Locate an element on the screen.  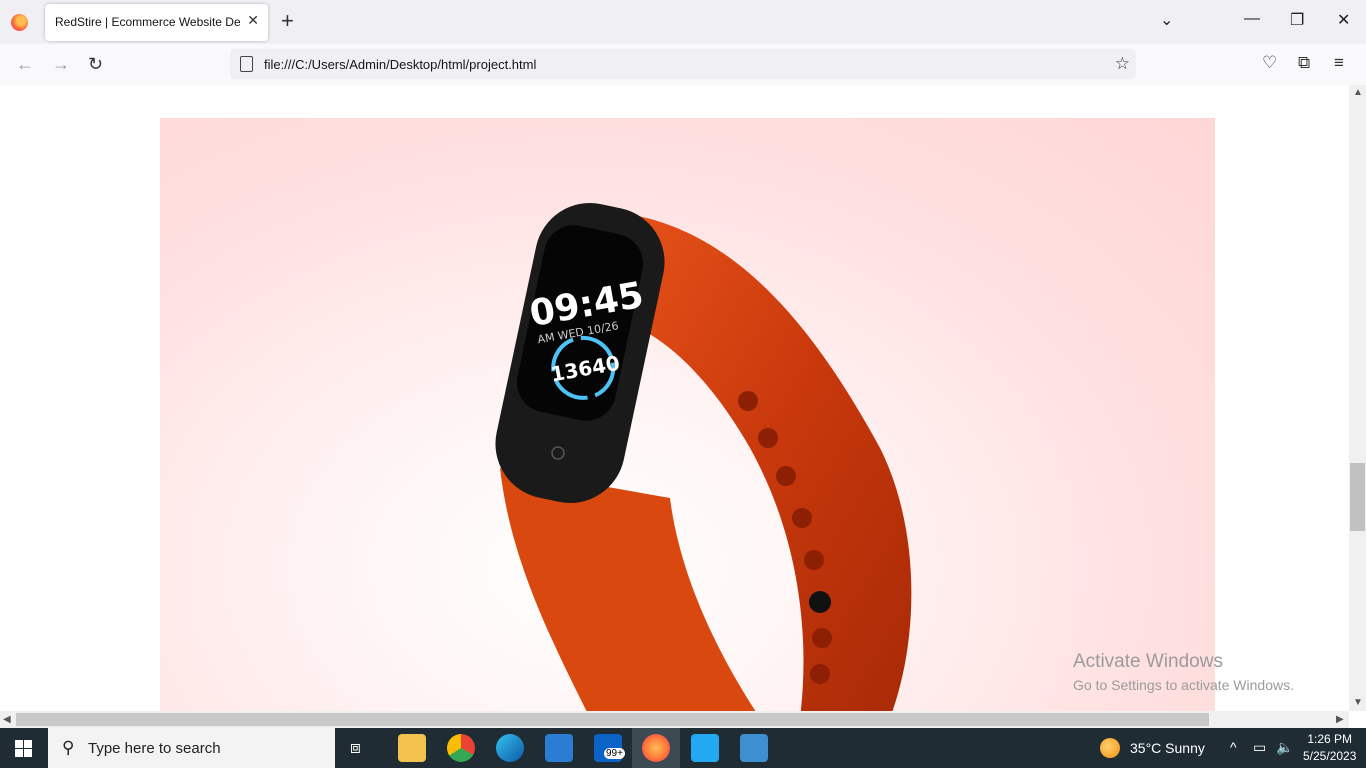
task-view-icon: ⧈ is located at coordinates (355, 748).